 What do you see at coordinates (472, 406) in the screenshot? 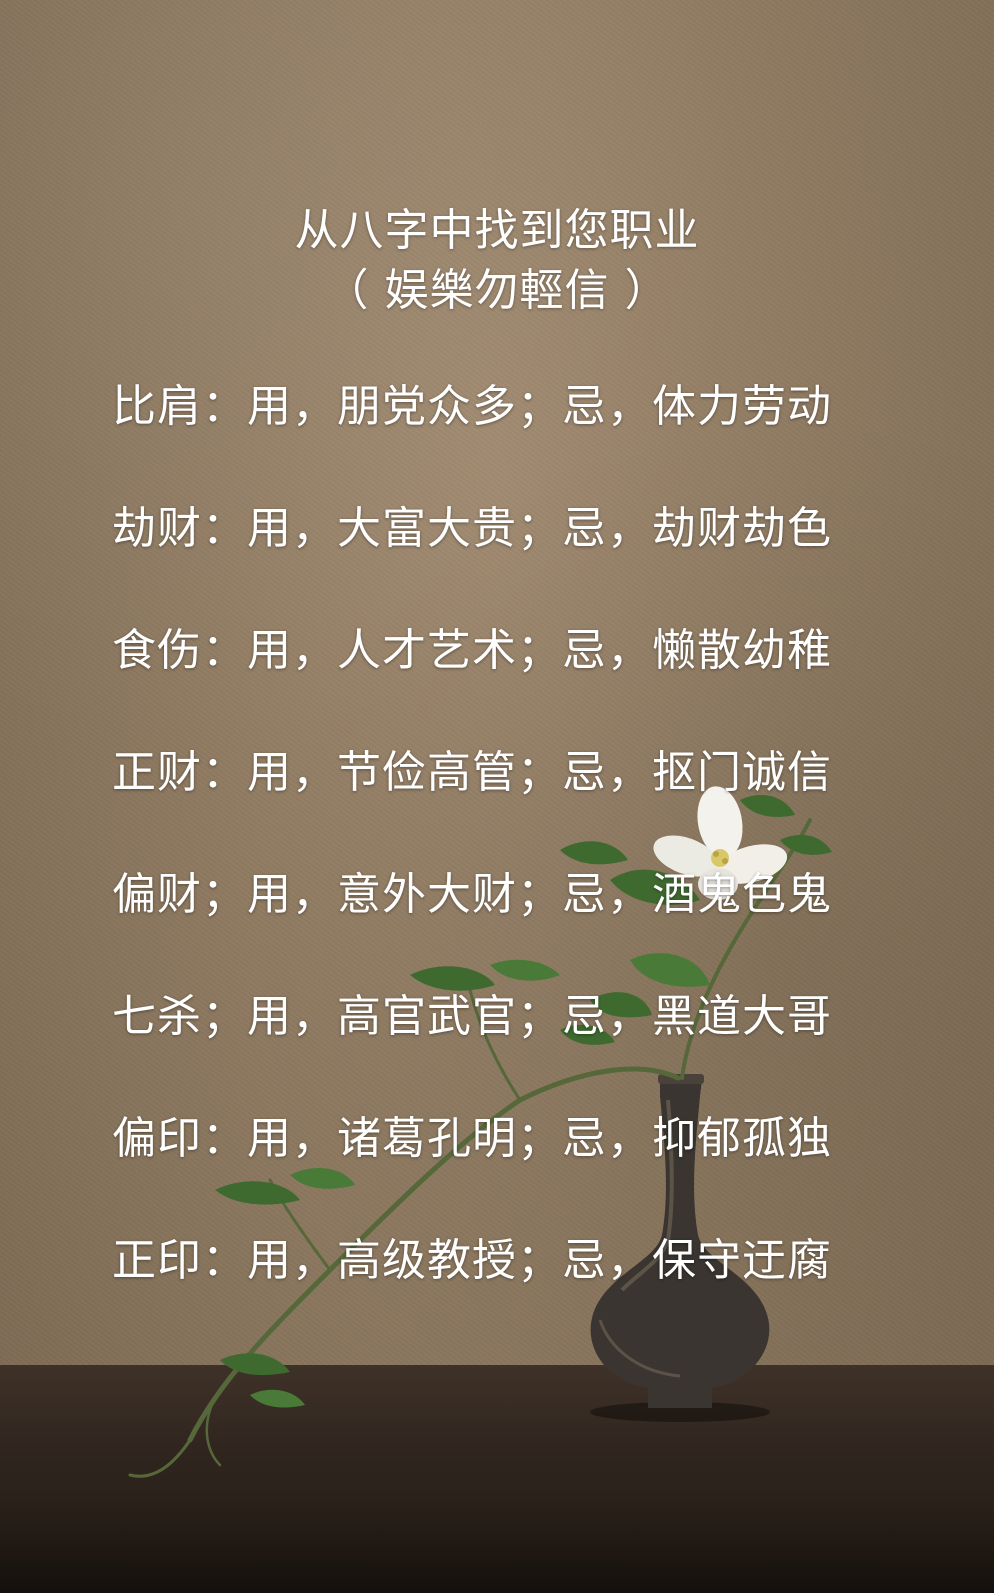
I see `list-item: 比肩：用，朋党众多；忌，体力劳动` at bounding box center [472, 406].